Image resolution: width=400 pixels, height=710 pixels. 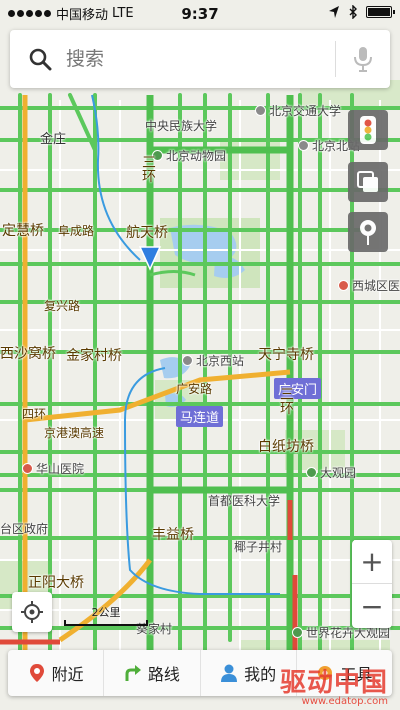 I want to click on label-sanhuan-right-2: 环, so click(x=287, y=409).